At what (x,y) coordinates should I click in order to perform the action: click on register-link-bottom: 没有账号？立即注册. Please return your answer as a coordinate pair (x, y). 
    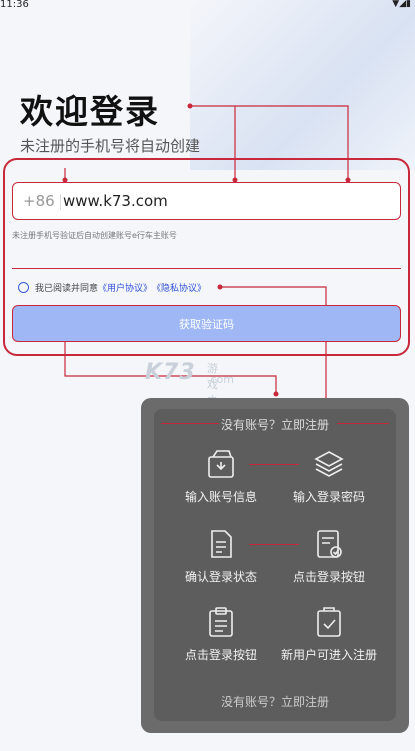
    Looking at the image, I should click on (275, 701).